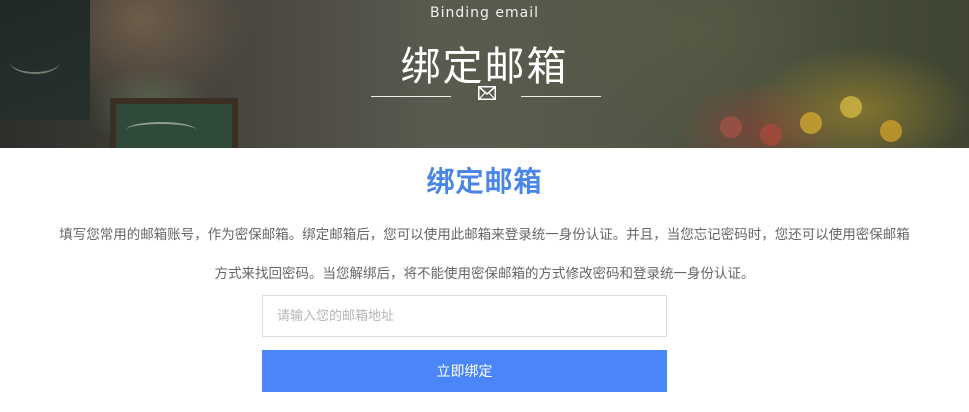  I want to click on divider-right, so click(561, 96).